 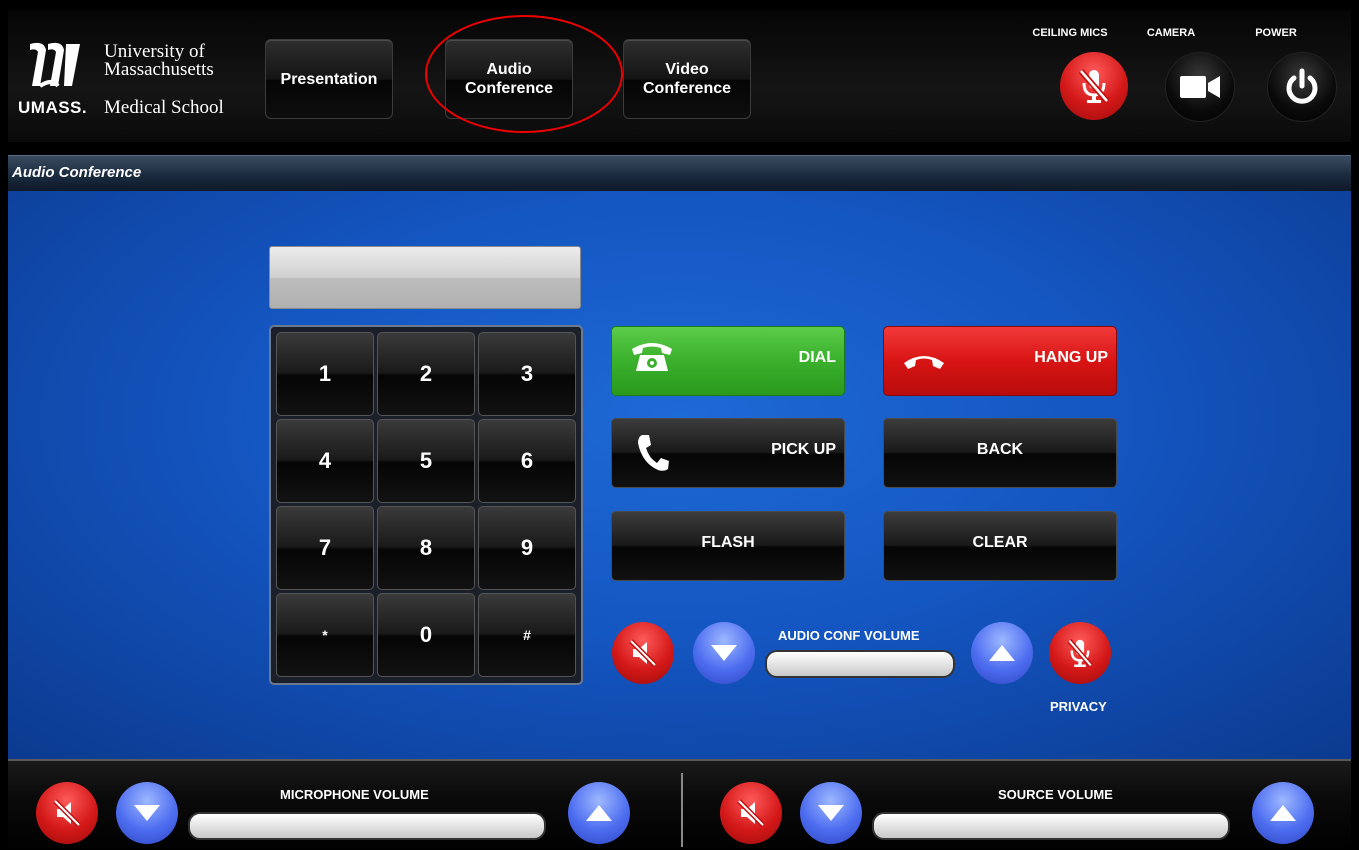 I want to click on ceiling-mics-mute-button, so click(x=1094, y=86).